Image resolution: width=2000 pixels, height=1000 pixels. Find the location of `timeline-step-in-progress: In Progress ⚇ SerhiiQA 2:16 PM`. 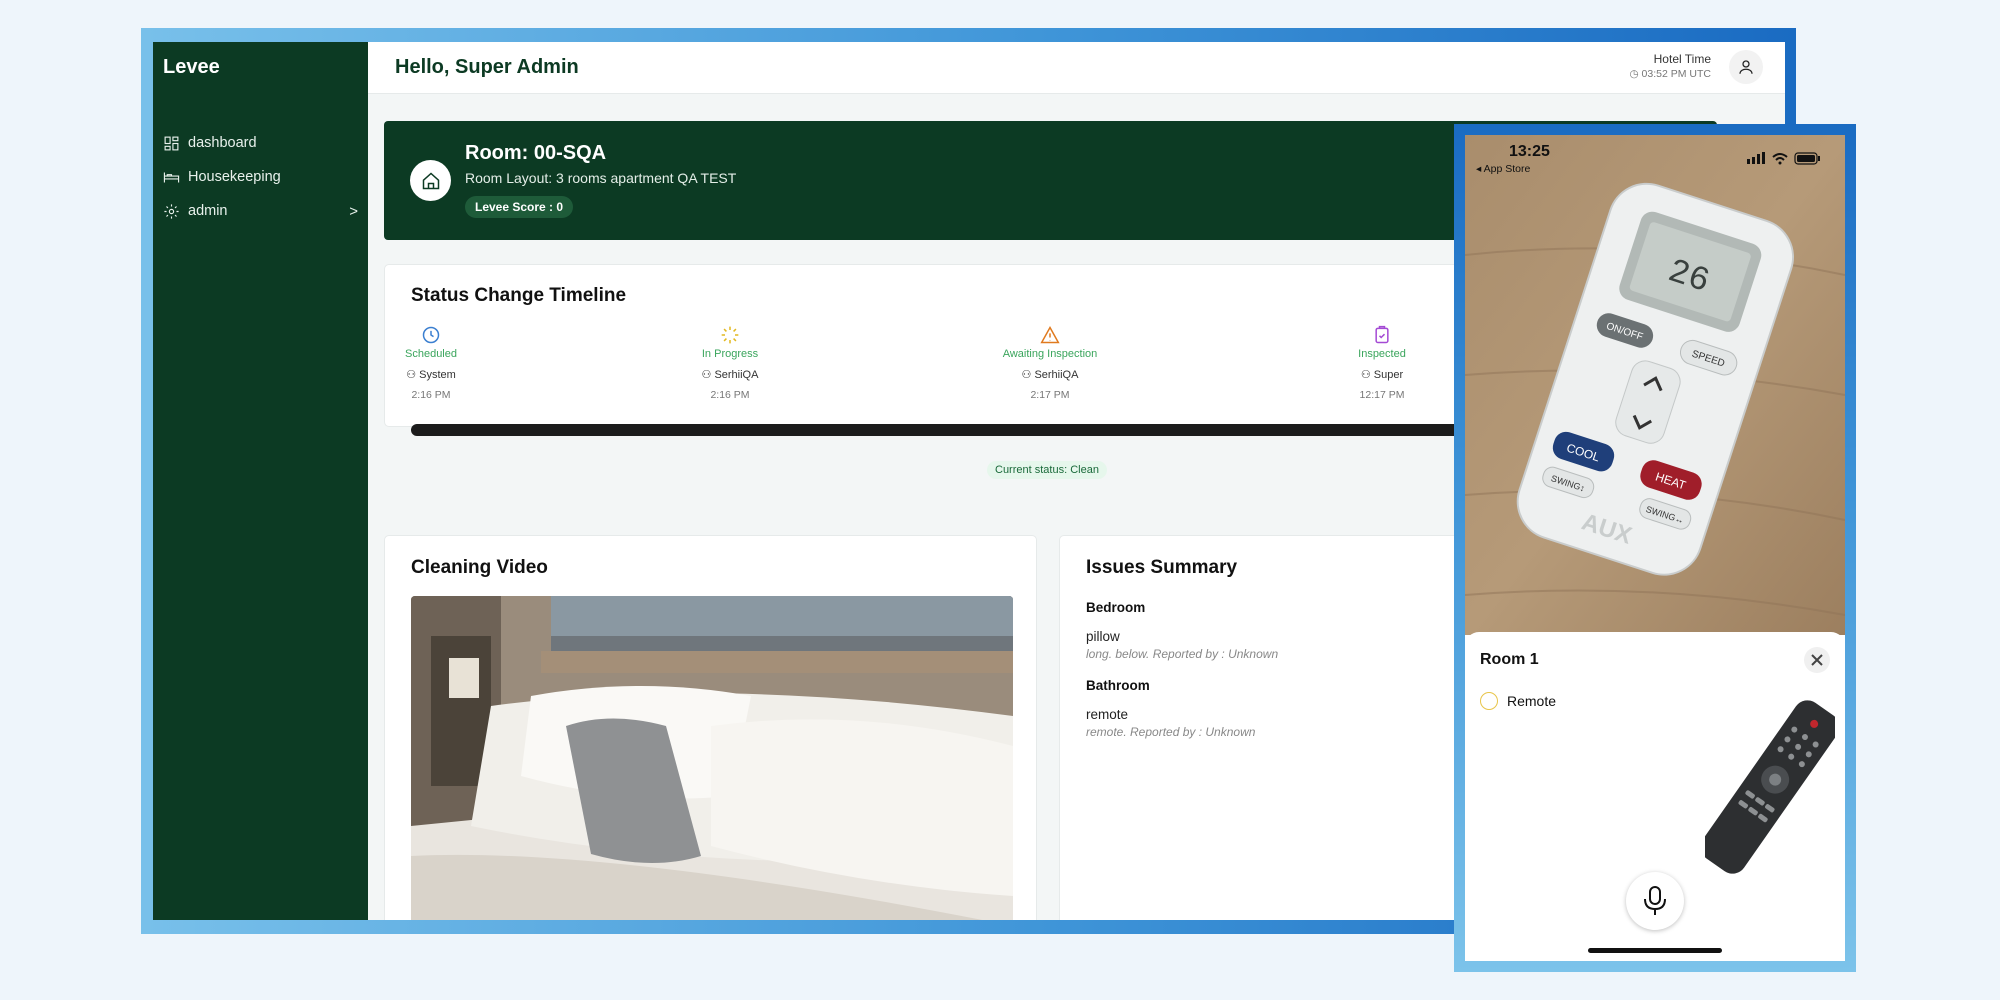

timeline-step-in-progress: In Progress ⚇ SerhiiQA 2:16 PM is located at coordinates (730, 363).